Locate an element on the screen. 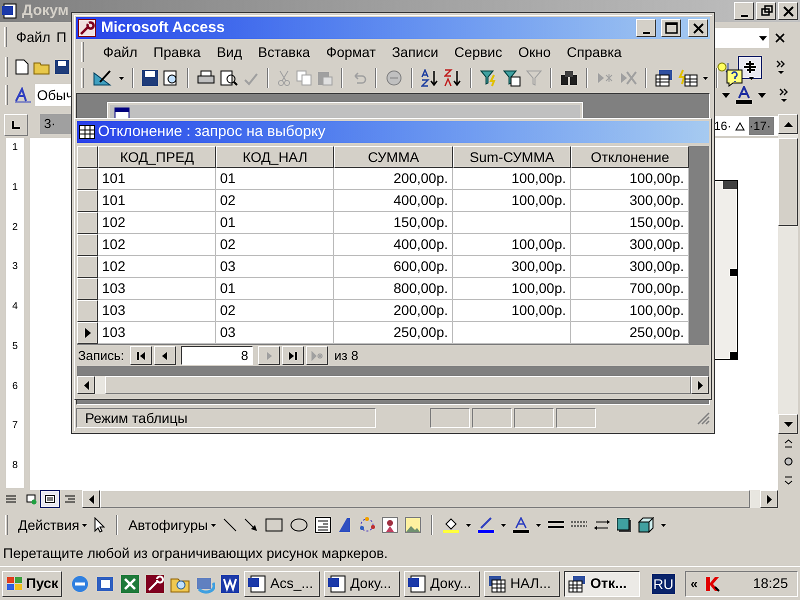  image-icon is located at coordinates (413, 525).